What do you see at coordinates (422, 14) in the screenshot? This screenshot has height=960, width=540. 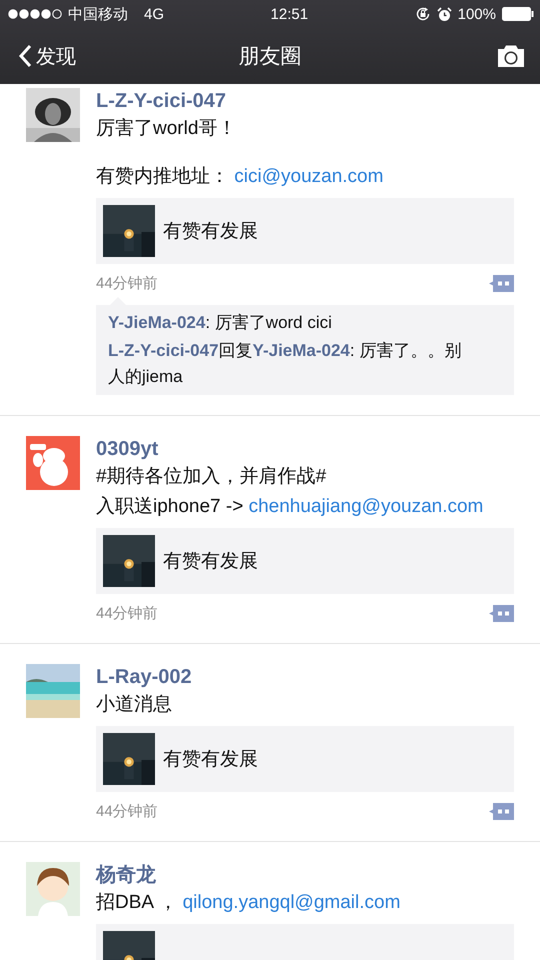 I see `rotation-lock-icon` at bounding box center [422, 14].